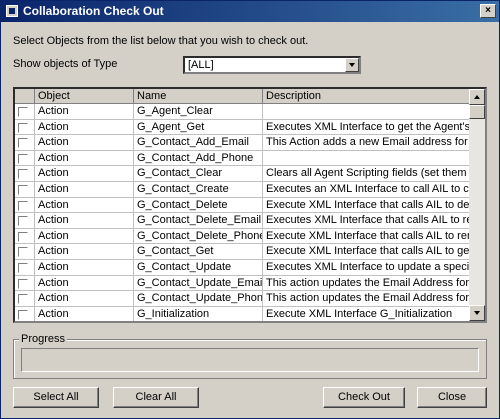 The height and width of the screenshot is (419, 500). What do you see at coordinates (198, 283) in the screenshot?
I see `name-cell: G_Contact_Update_Email` at bounding box center [198, 283].